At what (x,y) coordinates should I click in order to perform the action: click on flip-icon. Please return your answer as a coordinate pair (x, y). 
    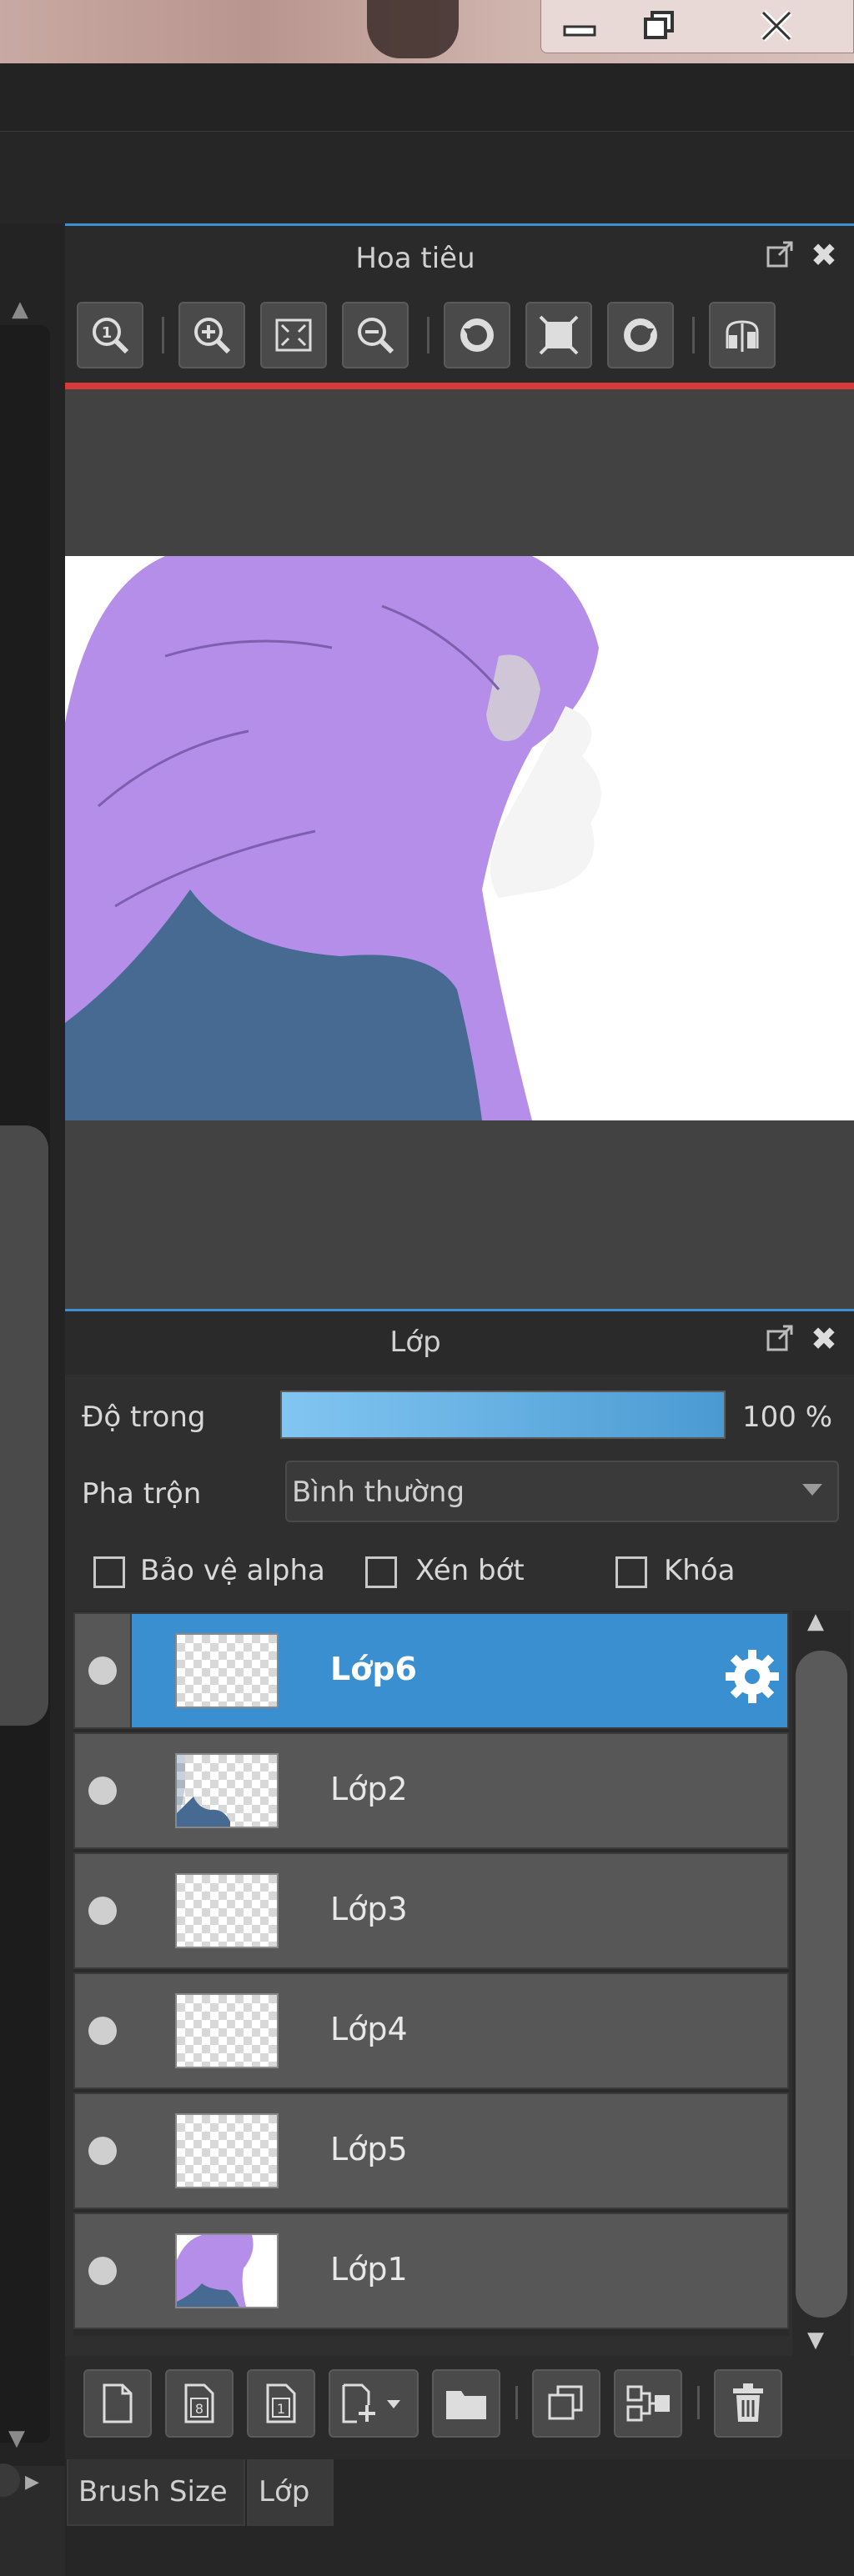
    Looking at the image, I should click on (742, 336).